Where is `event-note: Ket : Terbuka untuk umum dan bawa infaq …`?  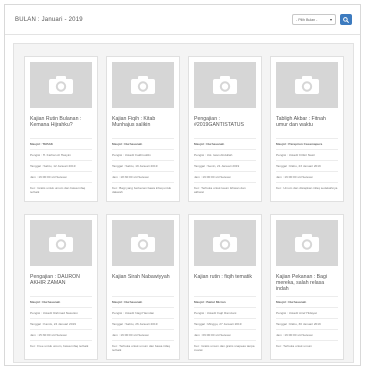
event-note: Ket : Terbuka untuk umum dan bawa infaq … is located at coordinates (143, 345).